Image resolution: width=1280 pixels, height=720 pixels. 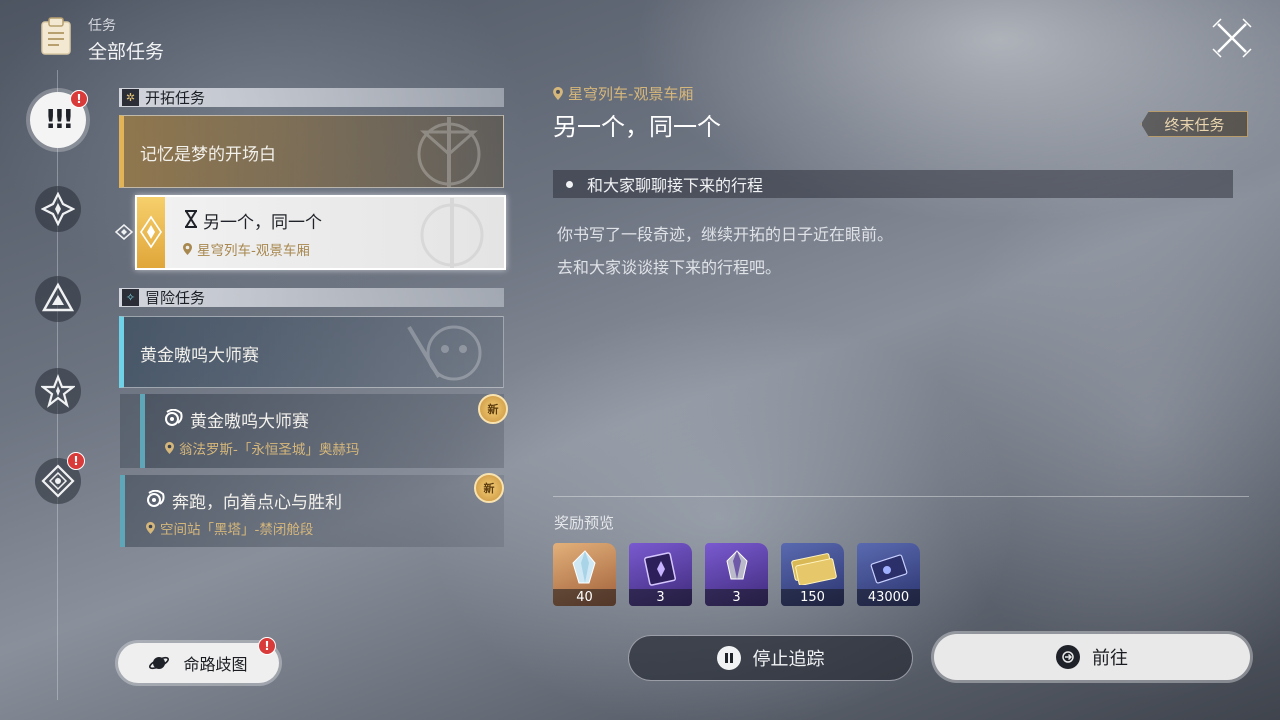 I want to click on section-trailblaze: ✲ 开拓任务, so click(x=311, y=97).